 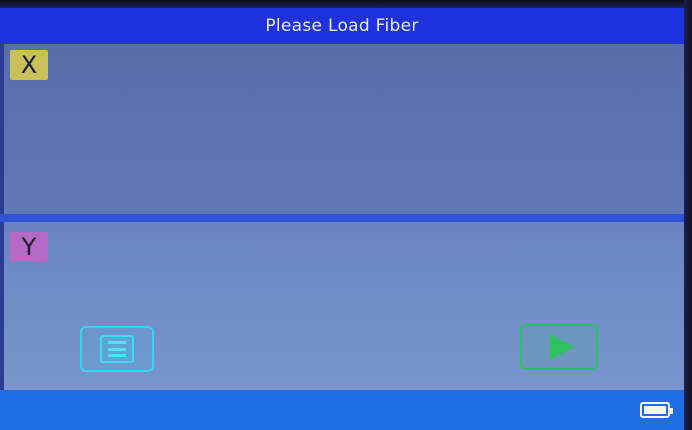 I want to click on top-bezel, so click(x=346, y=4).